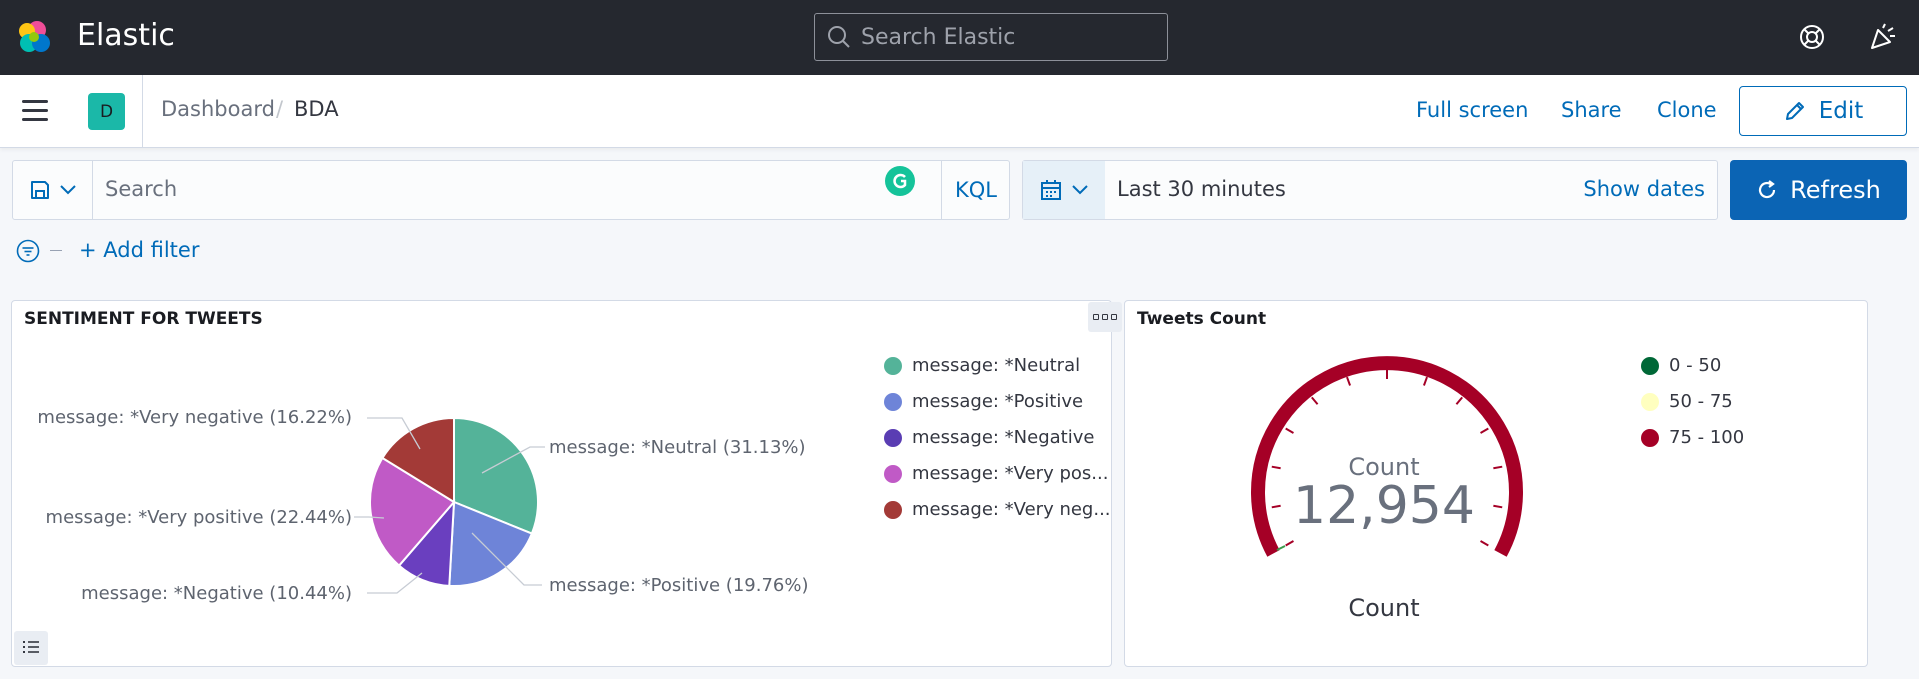  Describe the element at coordinates (218, 109) in the screenshot. I see `breadcrumb-dashboard: Dashboard` at that location.